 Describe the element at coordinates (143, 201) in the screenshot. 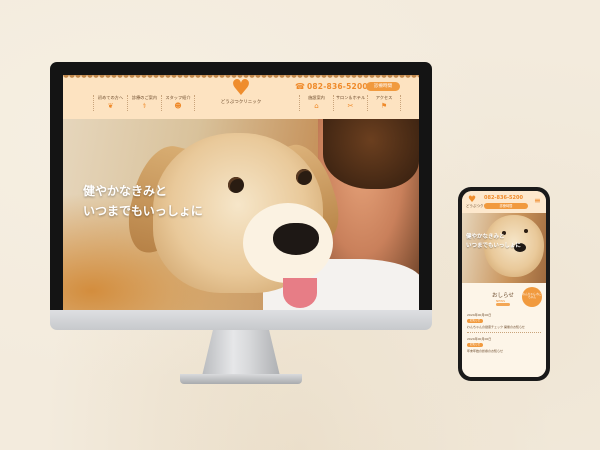

I see `hero-headline: 健やかなきみと いつまでもいっしょに` at that location.